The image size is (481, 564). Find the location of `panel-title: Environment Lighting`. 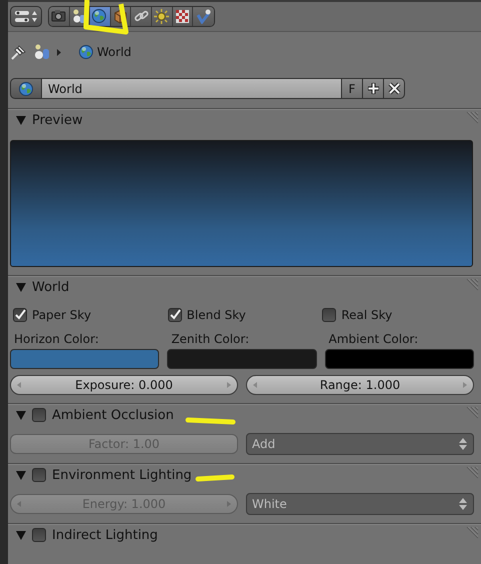

panel-title: Environment Lighting is located at coordinates (122, 475).